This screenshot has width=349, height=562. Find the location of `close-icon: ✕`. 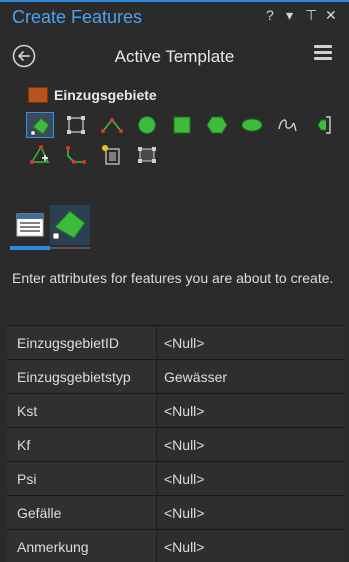

close-icon: ✕ is located at coordinates (331, 15).